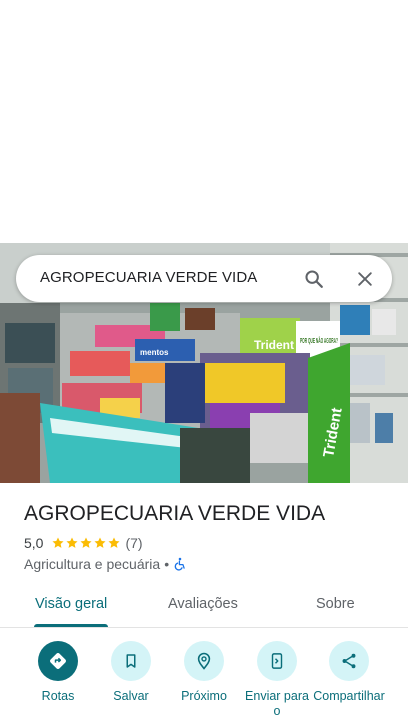 The width and height of the screenshot is (408, 726). I want to click on close-icon, so click(365, 279).